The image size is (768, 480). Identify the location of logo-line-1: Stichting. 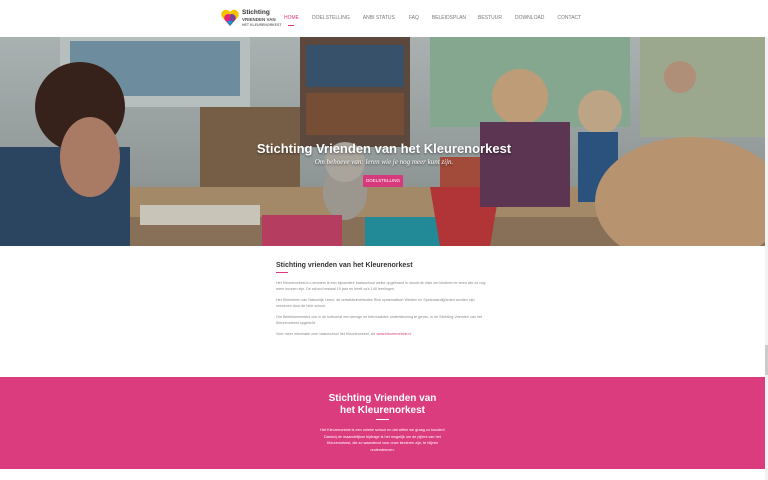
(256, 12).